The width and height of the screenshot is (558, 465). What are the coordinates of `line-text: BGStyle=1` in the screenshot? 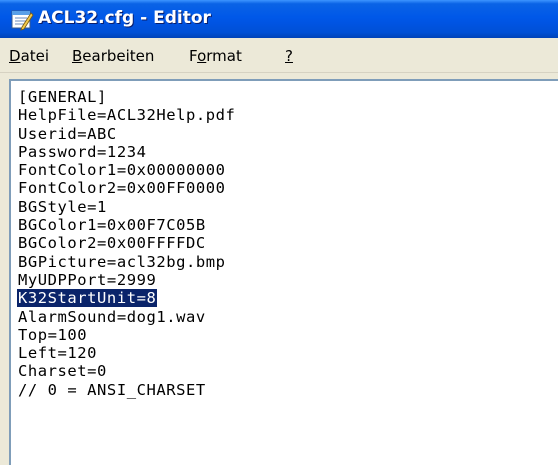 It's located at (62, 206).